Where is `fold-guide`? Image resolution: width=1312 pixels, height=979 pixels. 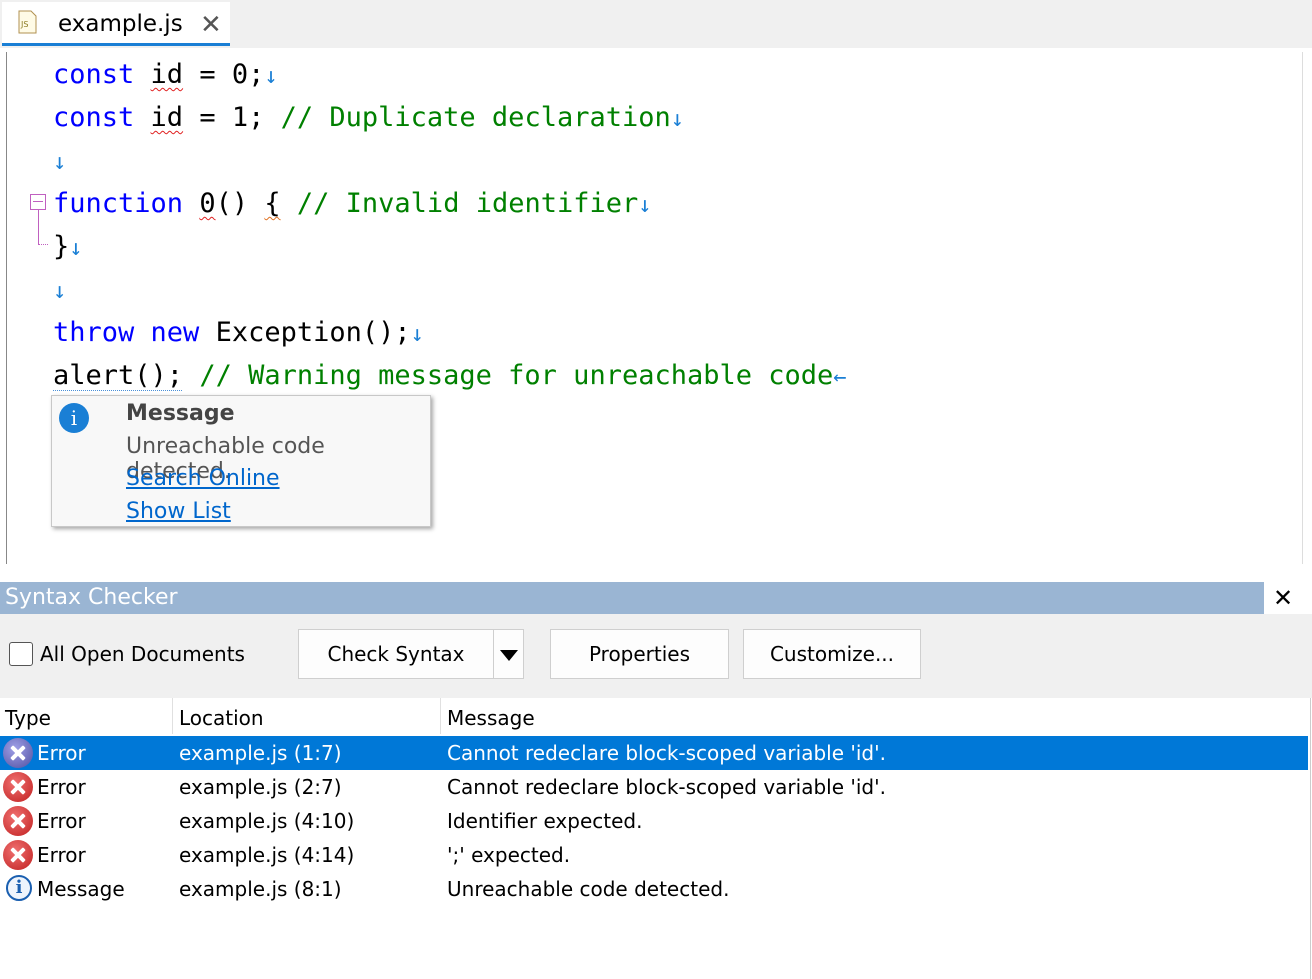
fold-guide is located at coordinates (38, 227).